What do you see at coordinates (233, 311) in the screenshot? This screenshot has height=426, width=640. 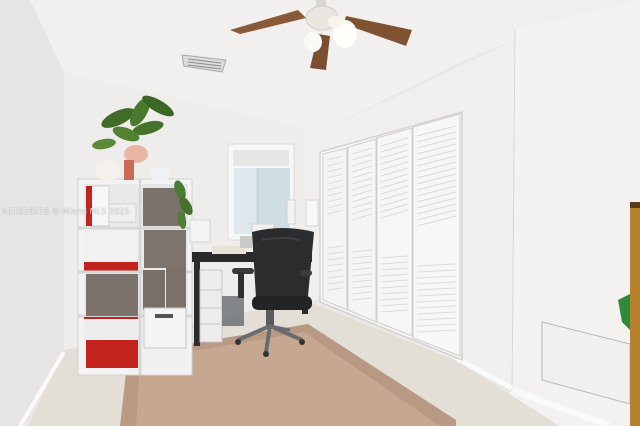 I see `trash-can` at bounding box center [233, 311].